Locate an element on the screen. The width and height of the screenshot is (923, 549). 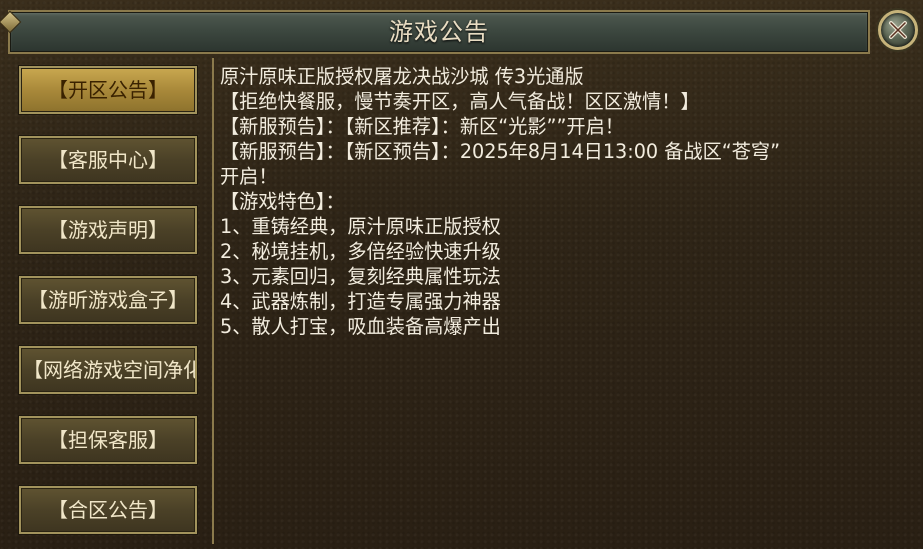
sidebar-item-server-merge-notice: 【合区公告】 is located at coordinates (108, 510).